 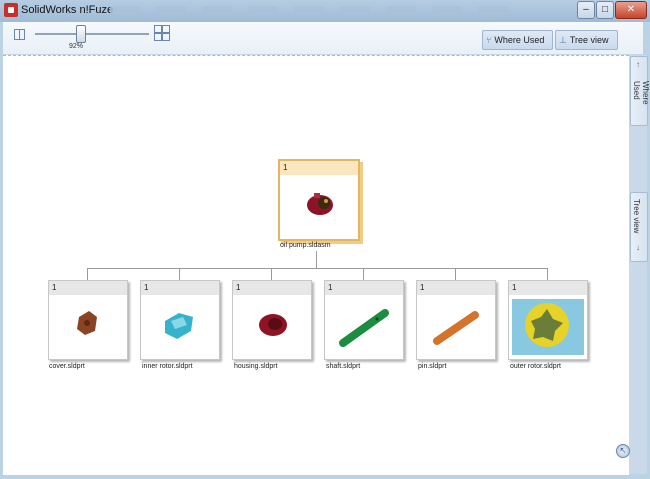 I want to click on node-card-cover: 1, so click(x=88, y=320).